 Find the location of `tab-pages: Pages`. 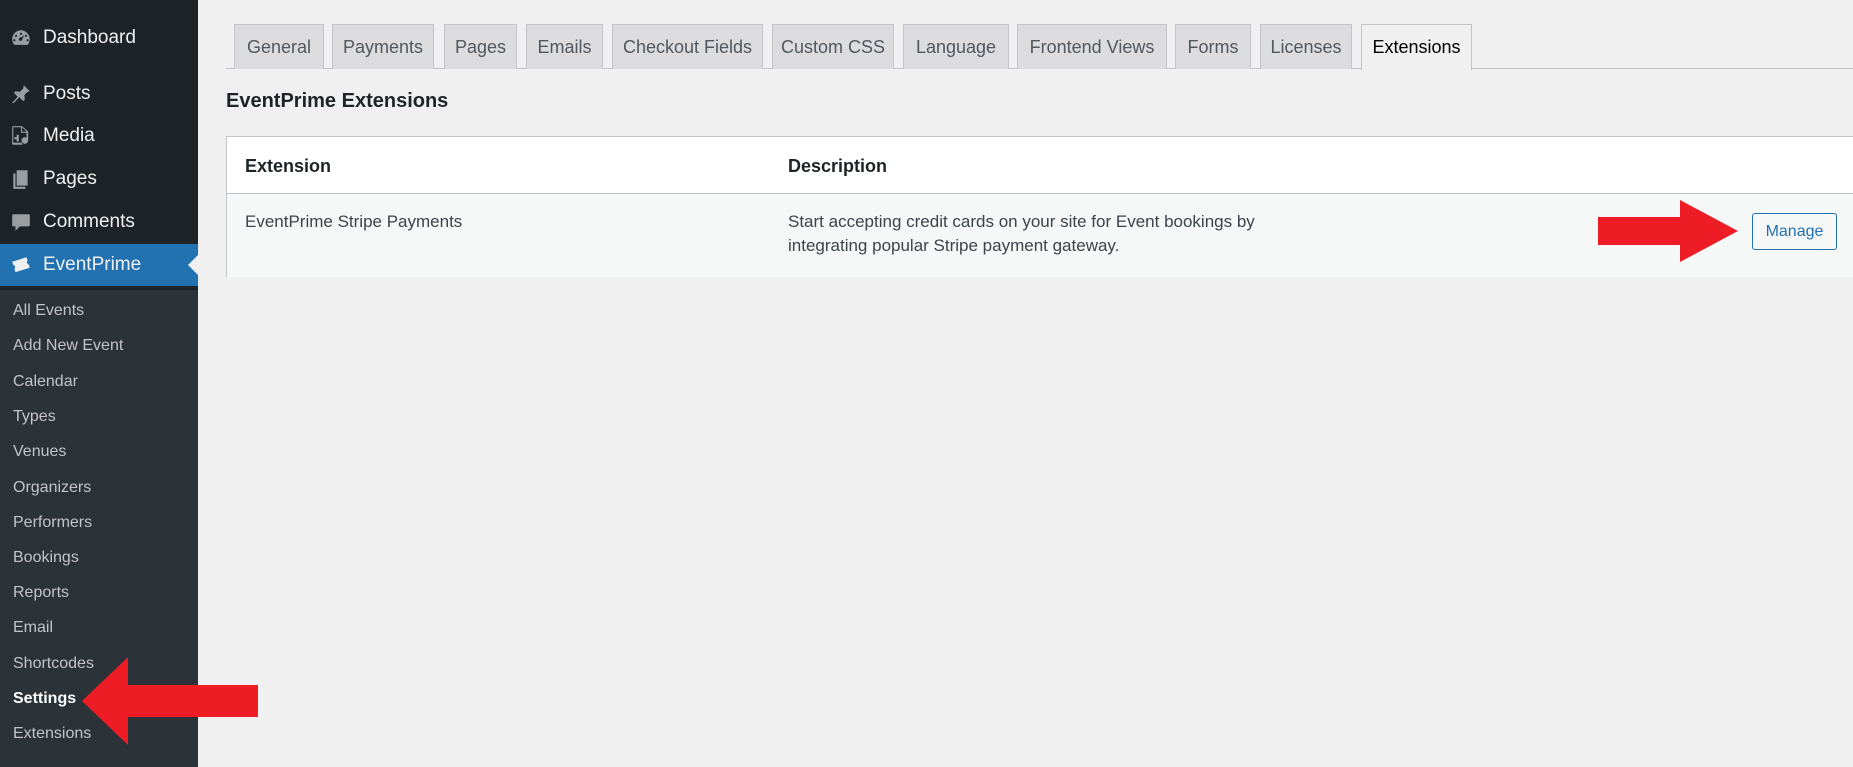

tab-pages: Pages is located at coordinates (480, 46).